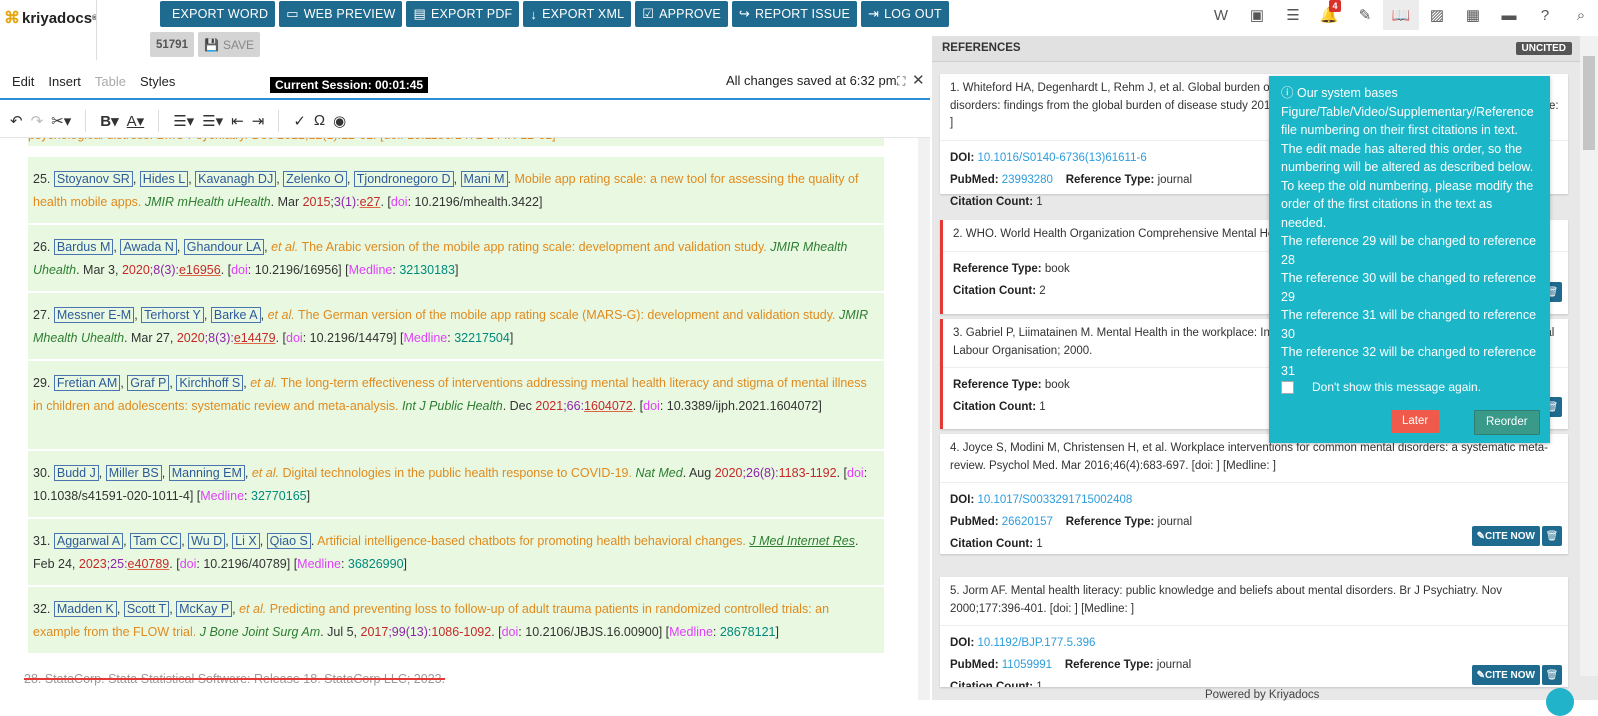 The image size is (1598, 716). I want to click on author: Miller BS, so click(133, 473).